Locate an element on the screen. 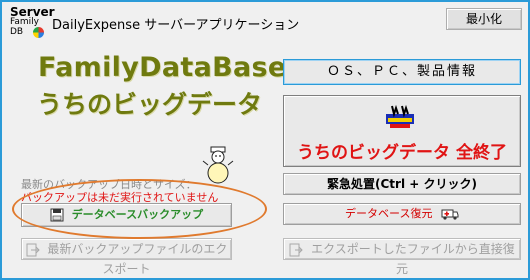 This screenshot has width=530, height=280. save-icon is located at coordinates (57, 215).